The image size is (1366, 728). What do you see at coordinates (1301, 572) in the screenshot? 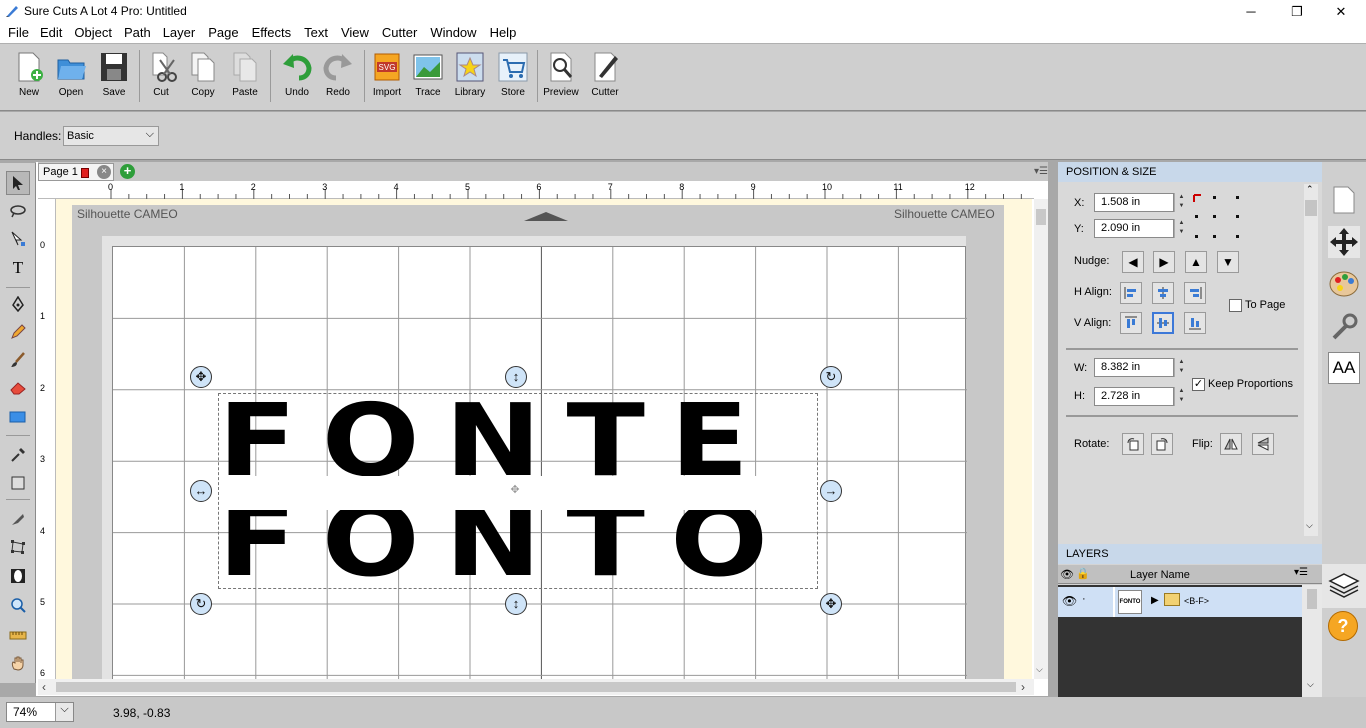
I see `layers-menu-icon: ▾☰` at bounding box center [1301, 572].